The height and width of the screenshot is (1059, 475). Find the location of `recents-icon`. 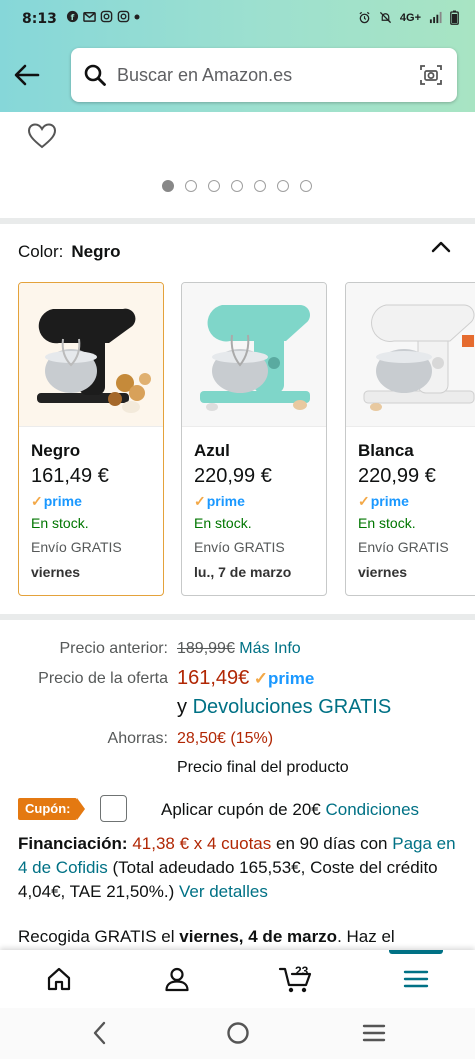

recents-icon is located at coordinates (374, 1033).